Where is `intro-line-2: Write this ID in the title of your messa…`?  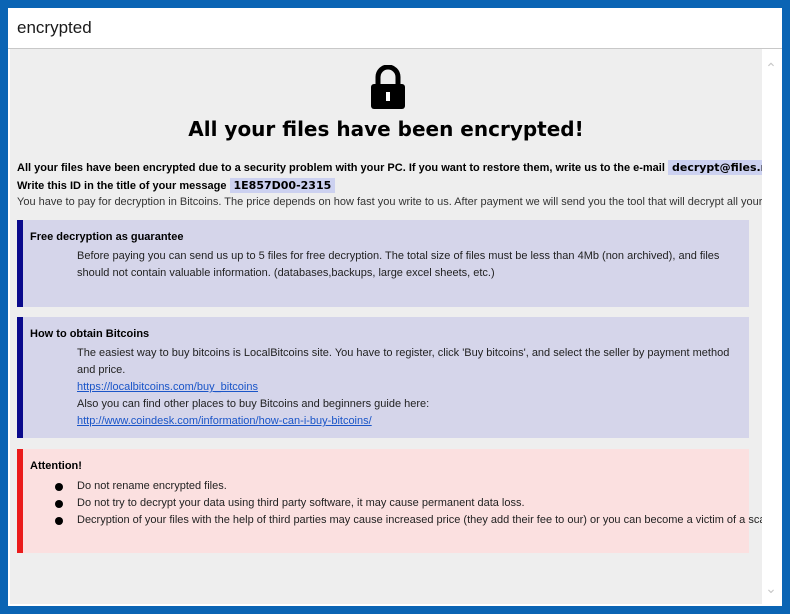 intro-line-2: Write this ID in the title of your messa… is located at coordinates (176, 185).